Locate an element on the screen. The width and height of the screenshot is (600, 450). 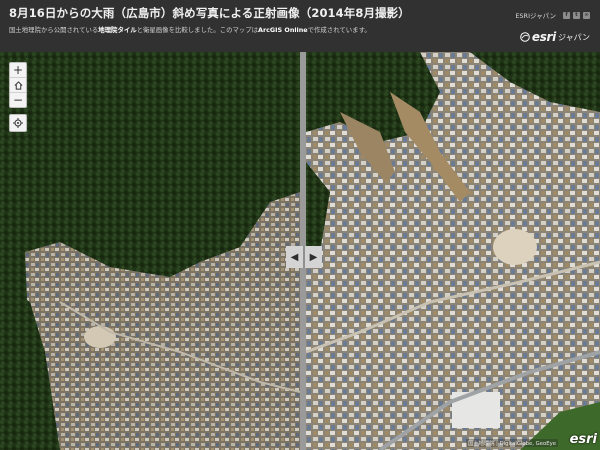
twitter-icon: t is located at coordinates (576, 15).